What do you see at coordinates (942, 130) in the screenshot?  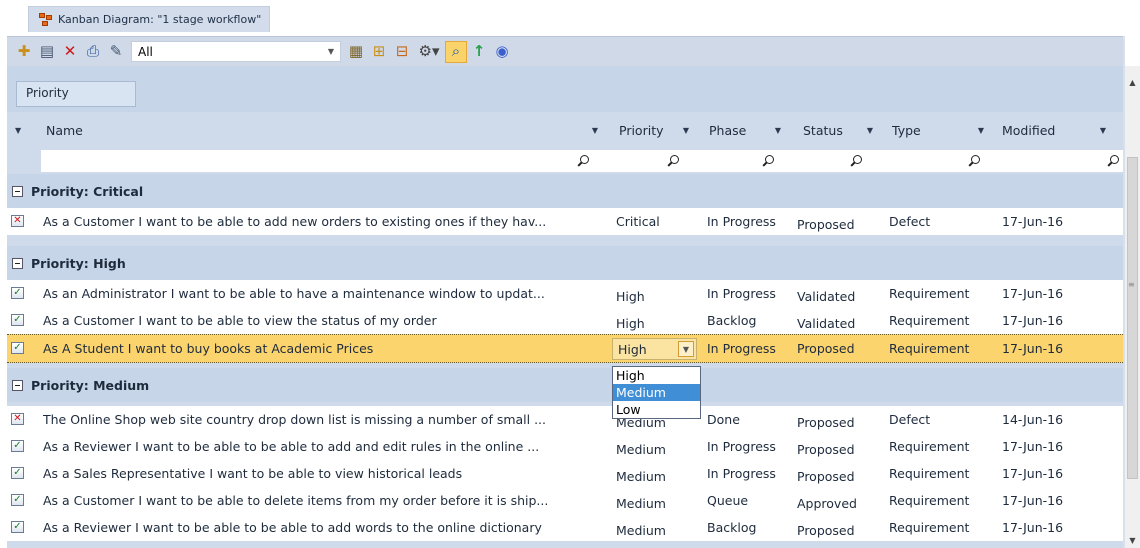 I see `column-type: Type ▼` at bounding box center [942, 130].